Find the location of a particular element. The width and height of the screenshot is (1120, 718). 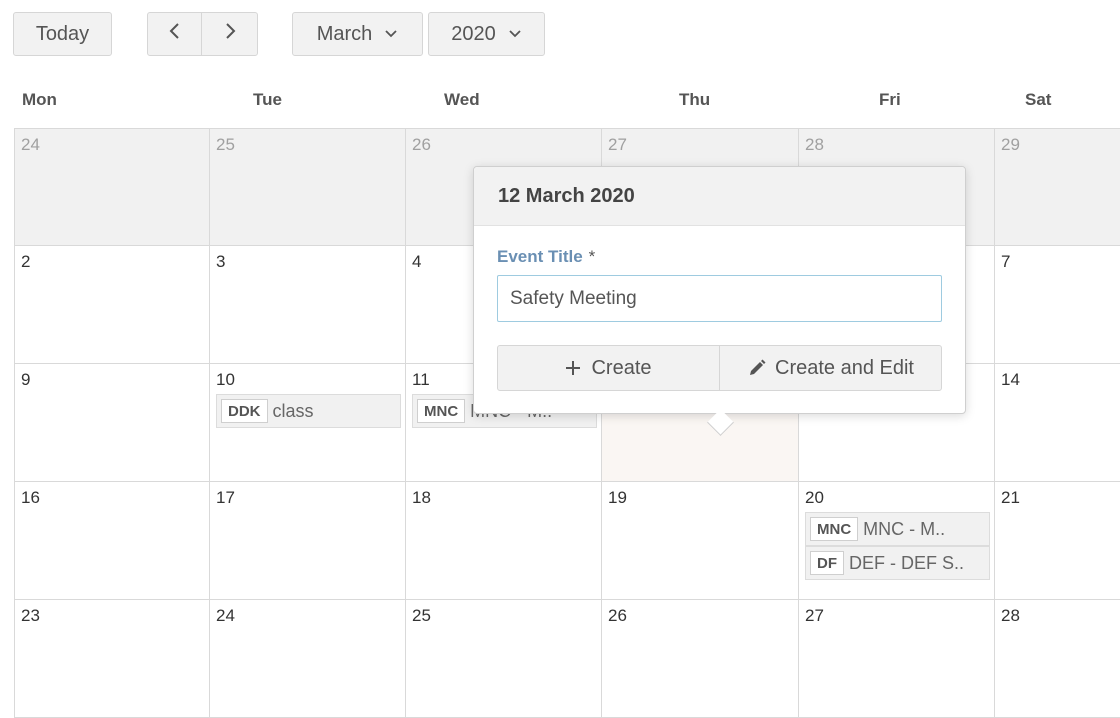

day-cell: 29 is located at coordinates (1057, 187).